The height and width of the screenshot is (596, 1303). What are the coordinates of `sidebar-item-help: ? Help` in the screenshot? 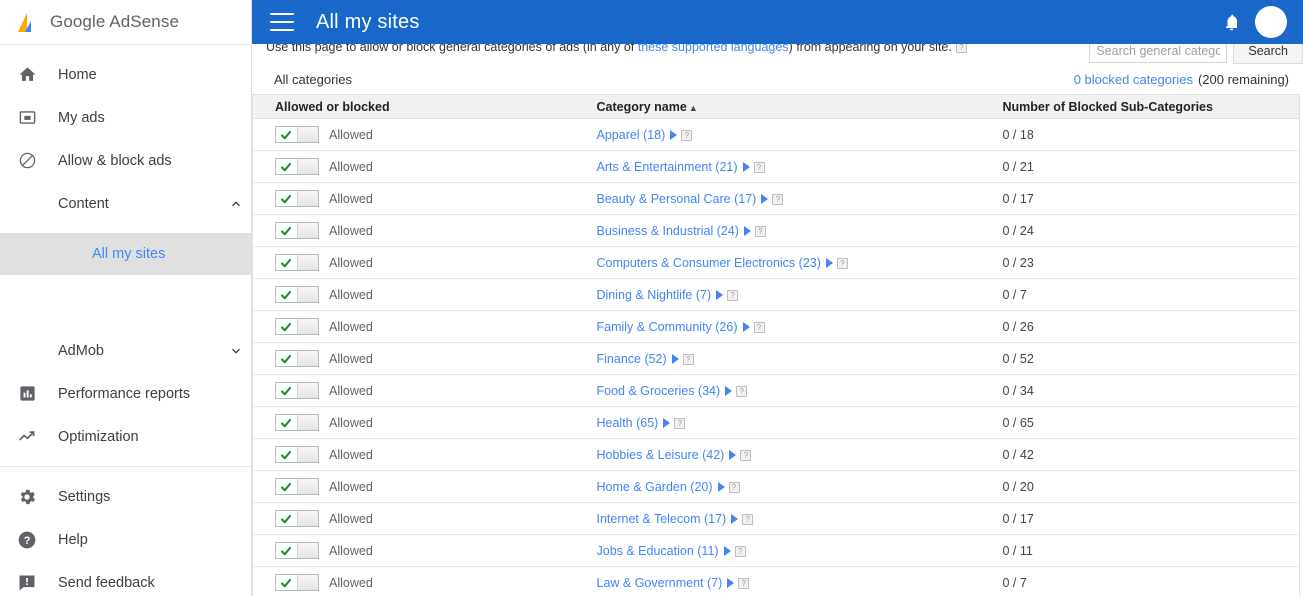 It's located at (125, 539).